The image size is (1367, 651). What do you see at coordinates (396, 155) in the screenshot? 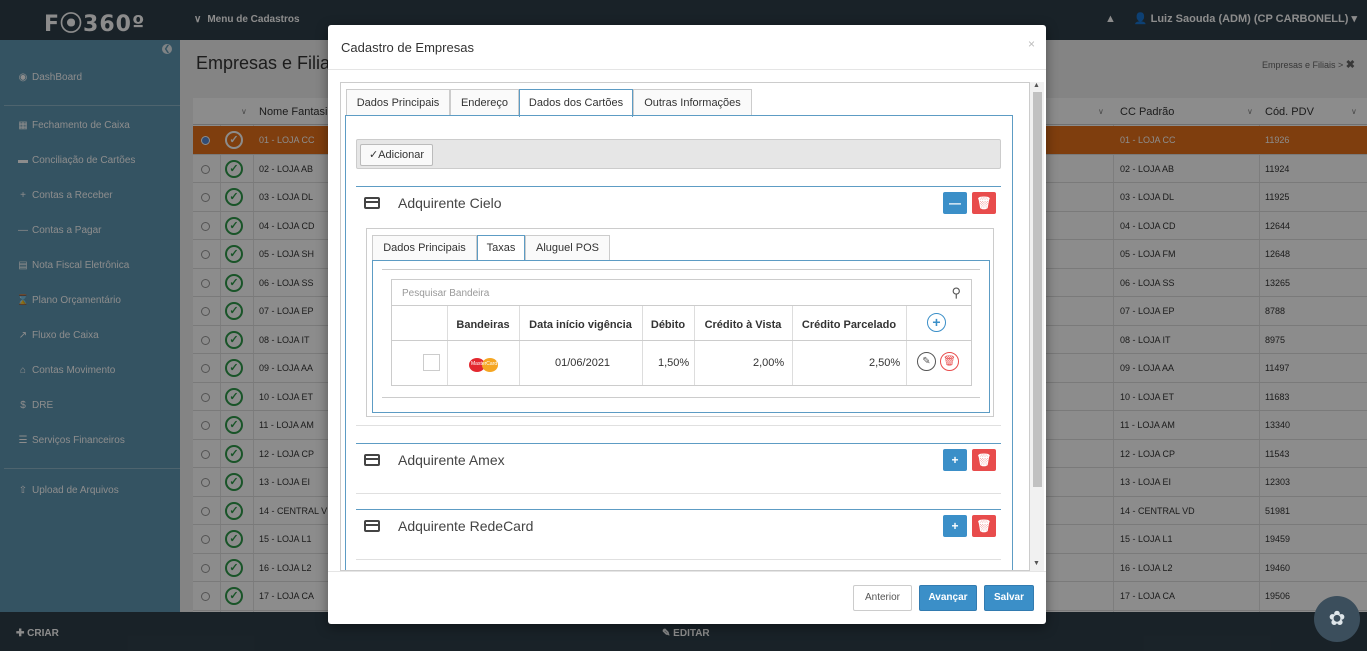
I see `adicionar-button: ✓Adicionar` at bounding box center [396, 155].